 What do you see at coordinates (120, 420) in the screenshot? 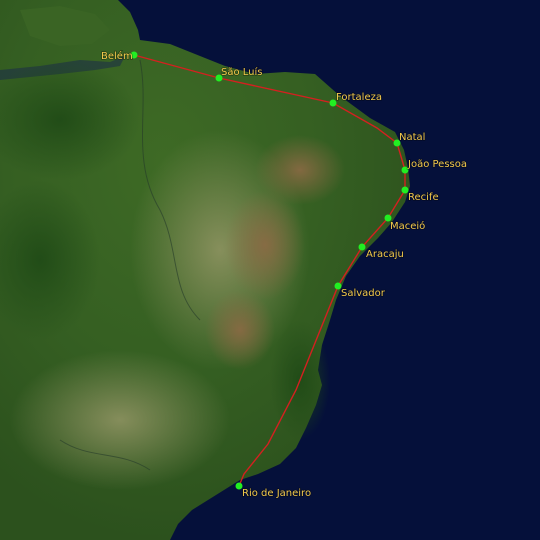
I see `terrain-tan-south` at bounding box center [120, 420].